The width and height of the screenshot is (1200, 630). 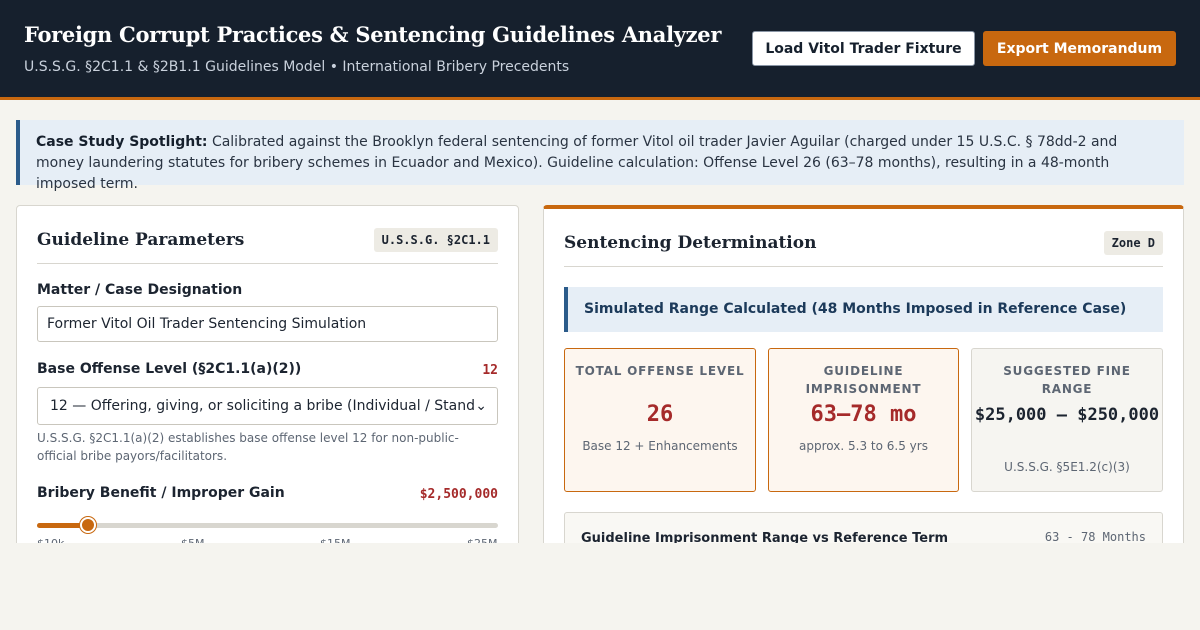 I want to click on benefit-label: Bribery Benefit / Improper Gain, so click(x=161, y=493).